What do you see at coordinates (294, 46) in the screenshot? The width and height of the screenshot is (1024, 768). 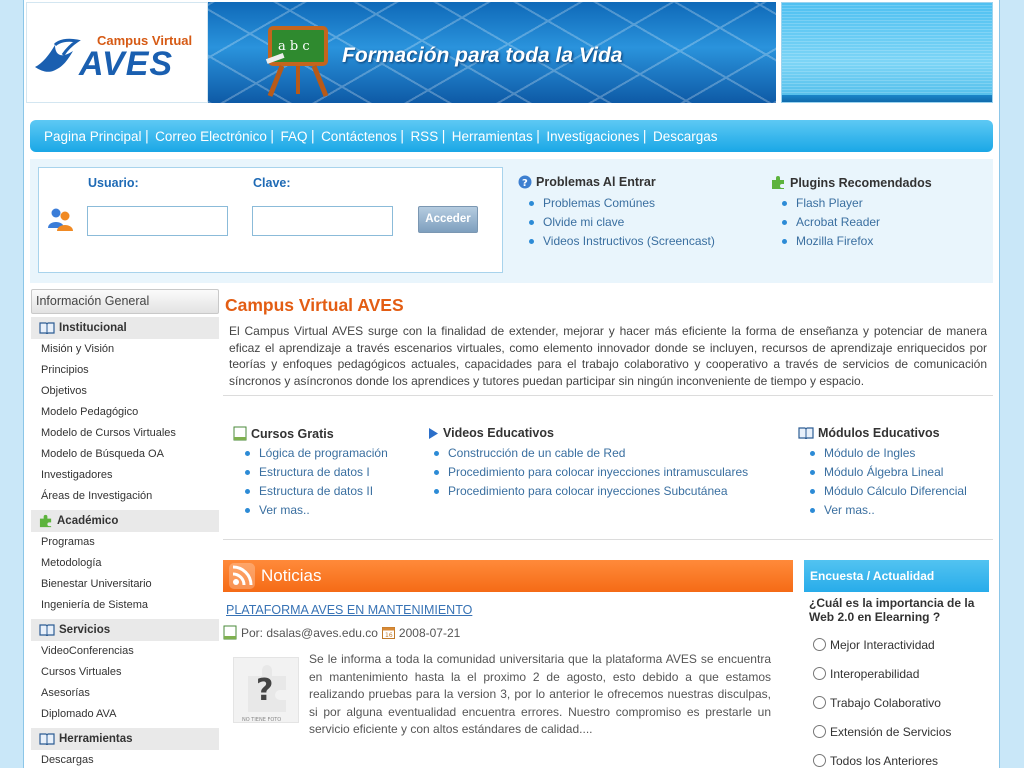 I see `board-letters: a b c` at bounding box center [294, 46].